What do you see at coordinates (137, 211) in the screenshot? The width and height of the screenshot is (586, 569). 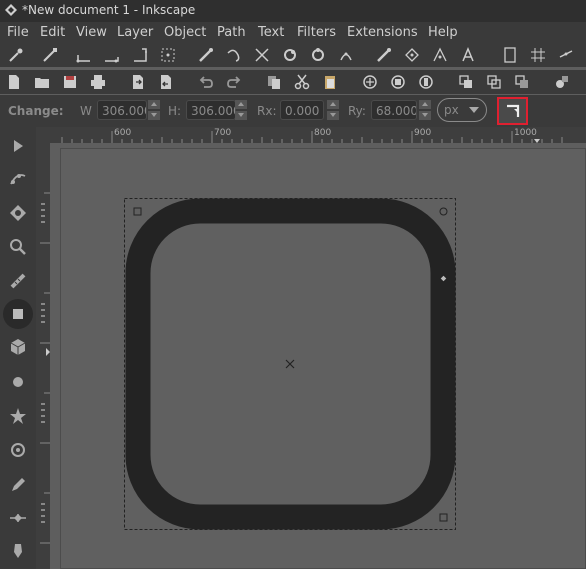 I see `resize-handle-top-left` at bounding box center [137, 211].